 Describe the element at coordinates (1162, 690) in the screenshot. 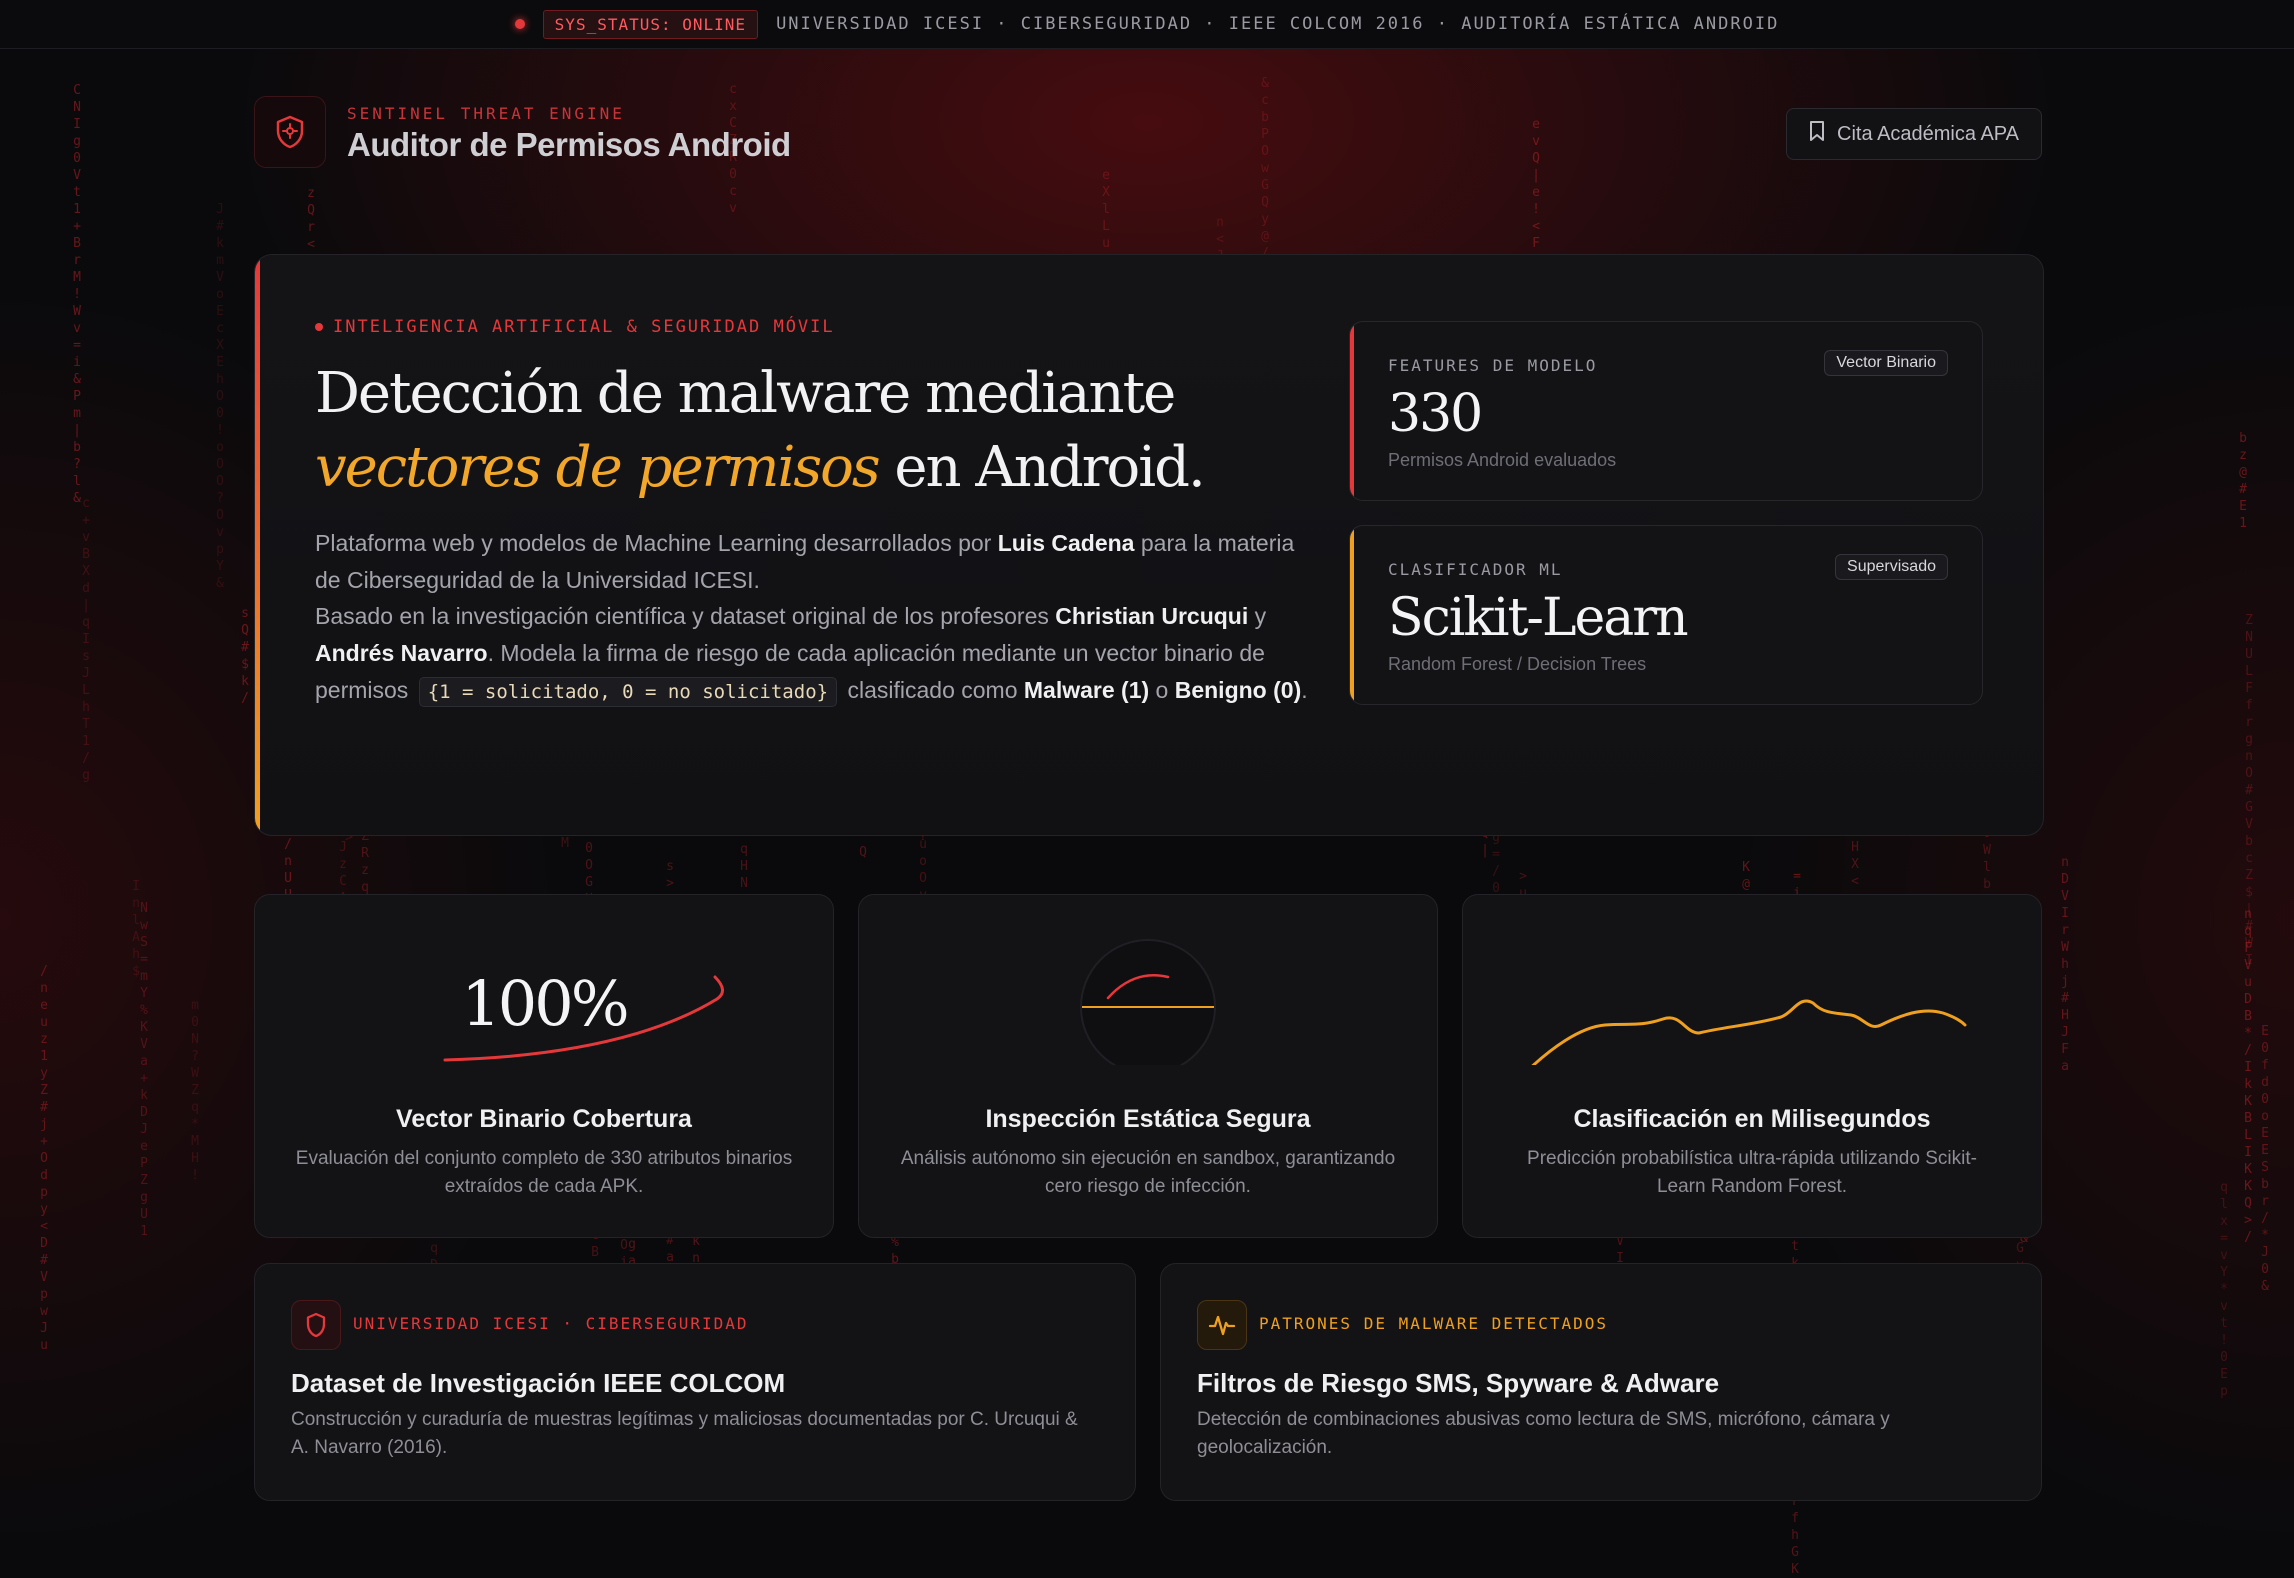

I see `text-span: o` at that location.